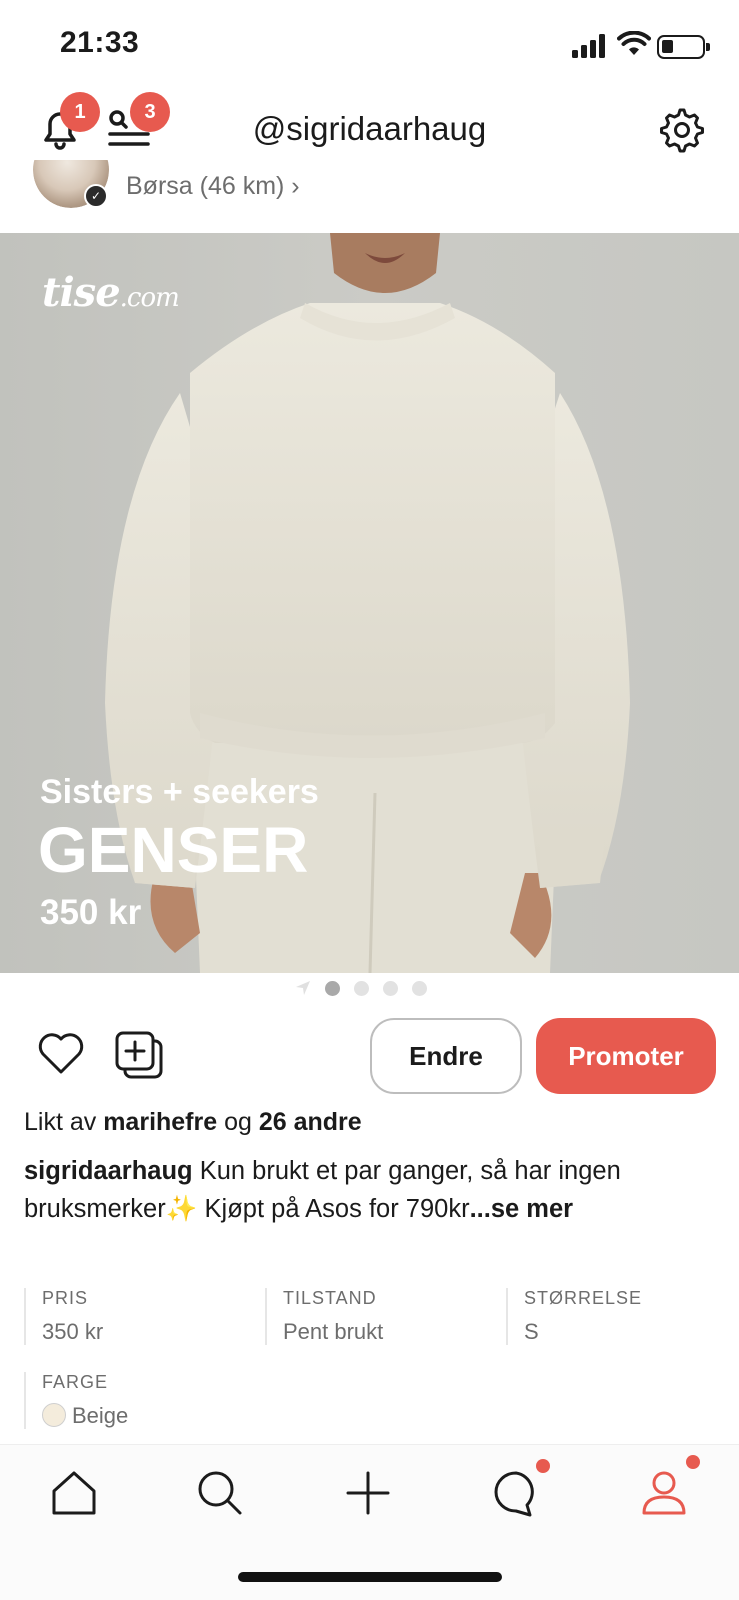  I want to click on color-swatch, so click(54, 1415).